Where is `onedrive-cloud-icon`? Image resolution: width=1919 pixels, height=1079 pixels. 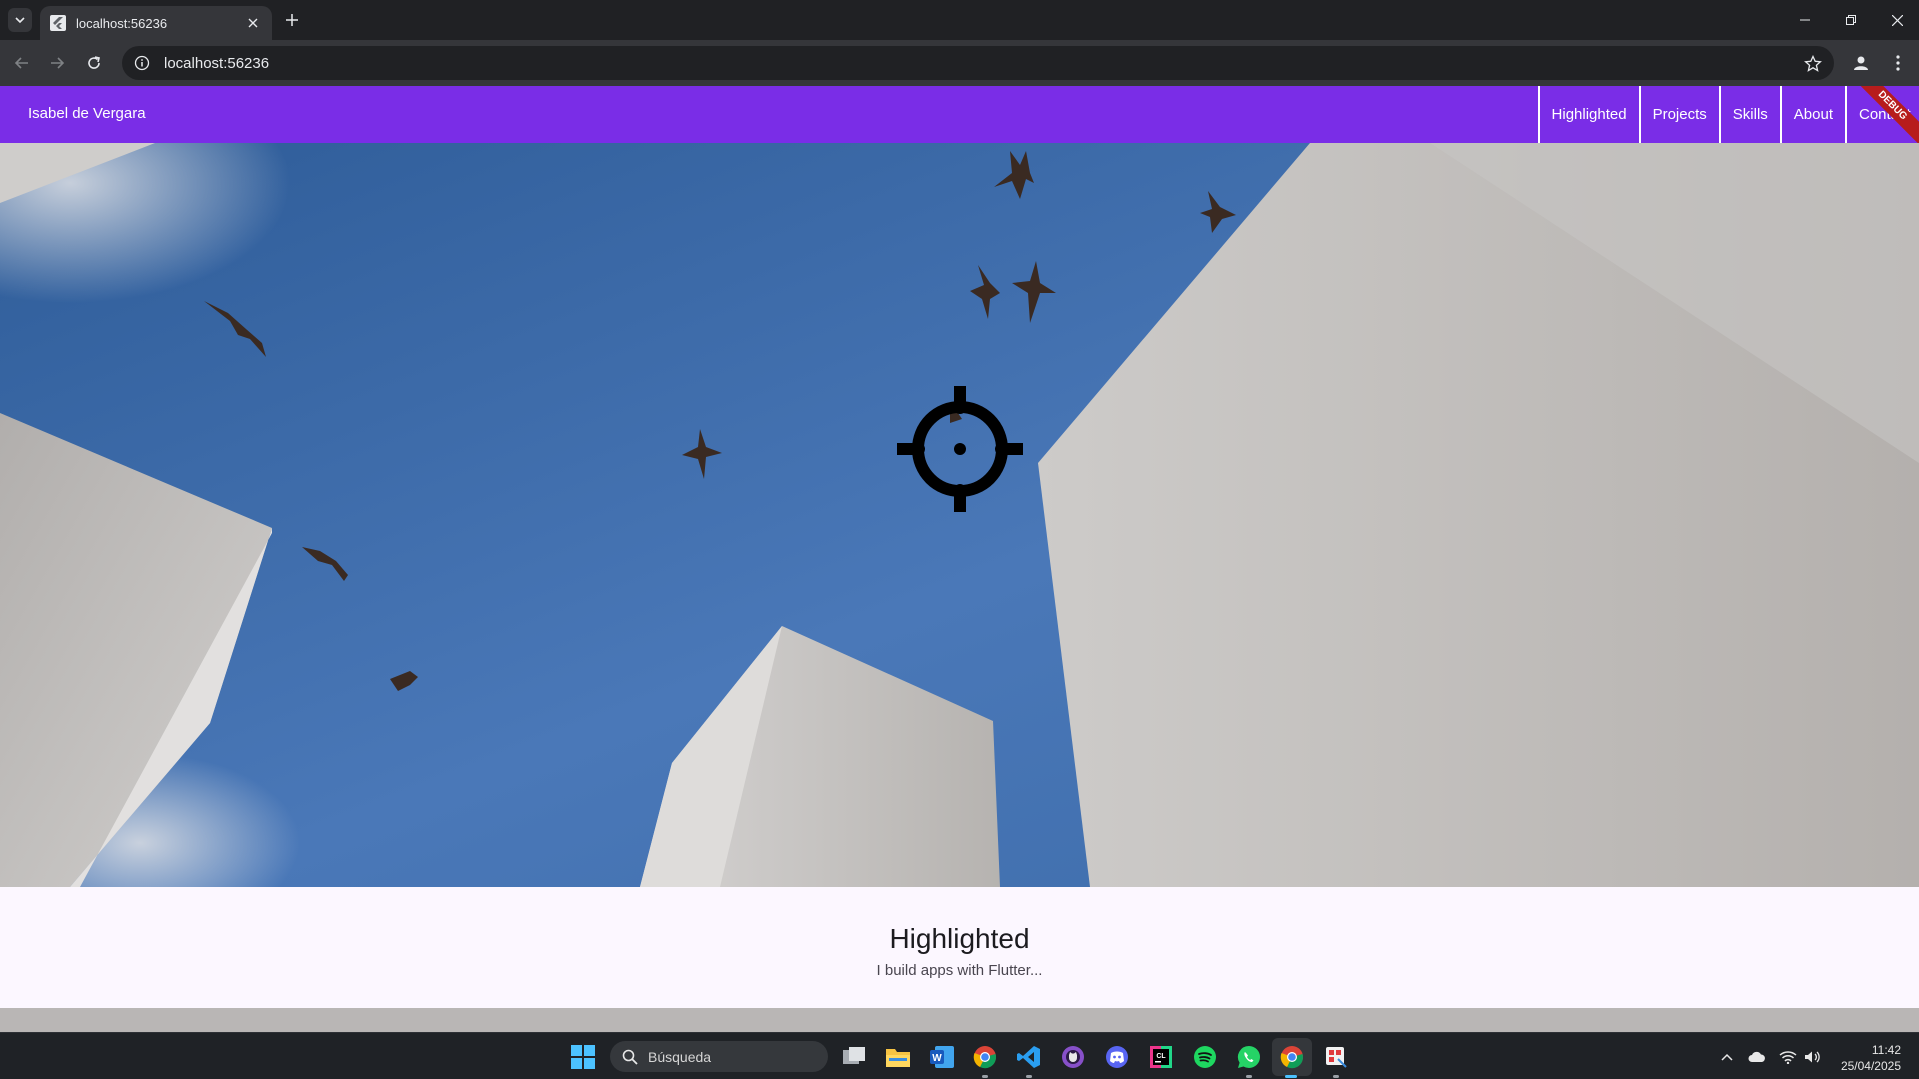
onedrive-cloud-icon is located at coordinates (1757, 1057).